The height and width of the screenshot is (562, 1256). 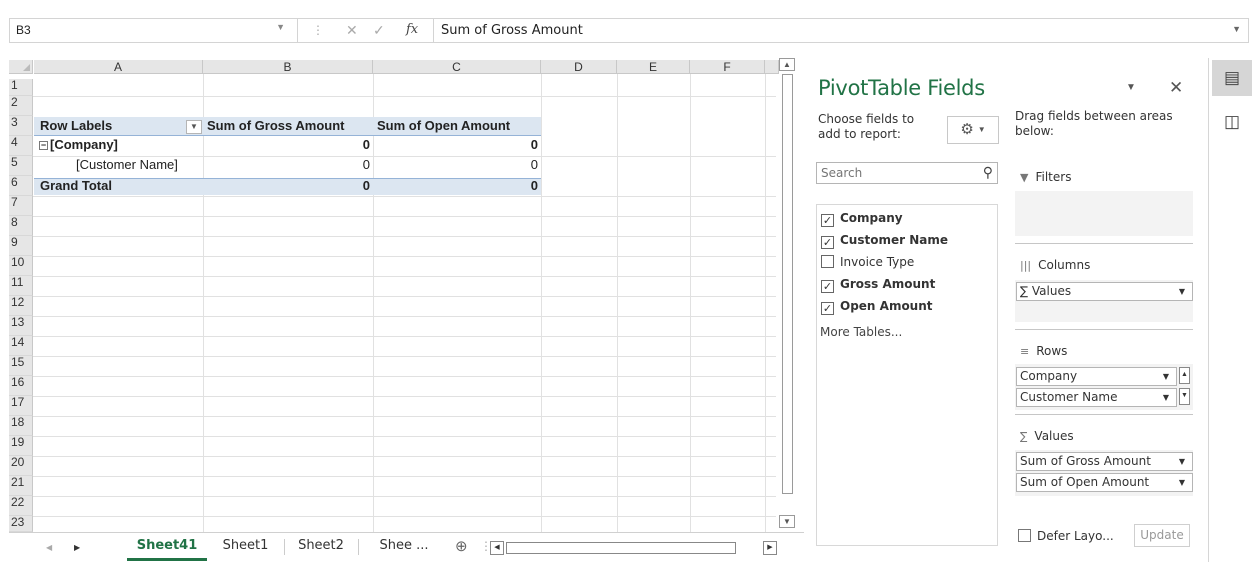 I want to click on expand-formula-bar-icon: ▼, so click(x=1236, y=29).